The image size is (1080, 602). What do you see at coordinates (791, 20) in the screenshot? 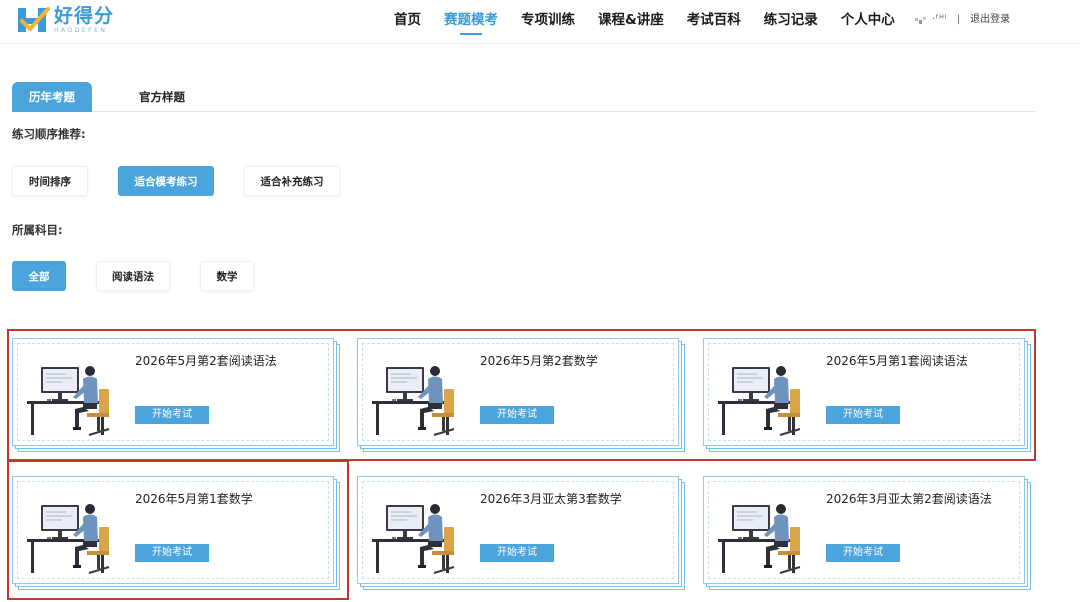
I see `nav-practice-records: 练习记录` at bounding box center [791, 20].